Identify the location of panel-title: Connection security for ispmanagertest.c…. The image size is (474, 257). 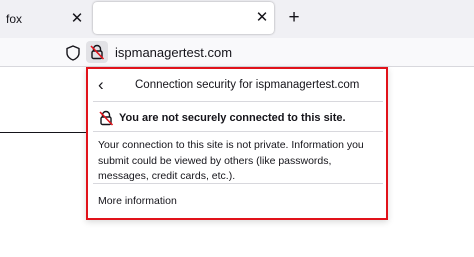
(247, 85).